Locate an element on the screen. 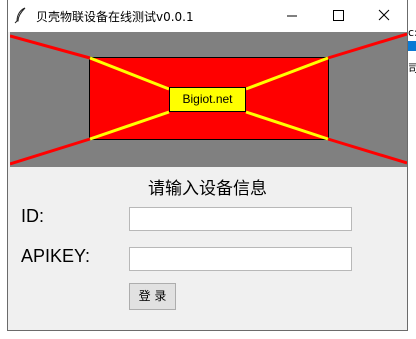  bigiot-label: Bigiot.net is located at coordinates (207, 99).